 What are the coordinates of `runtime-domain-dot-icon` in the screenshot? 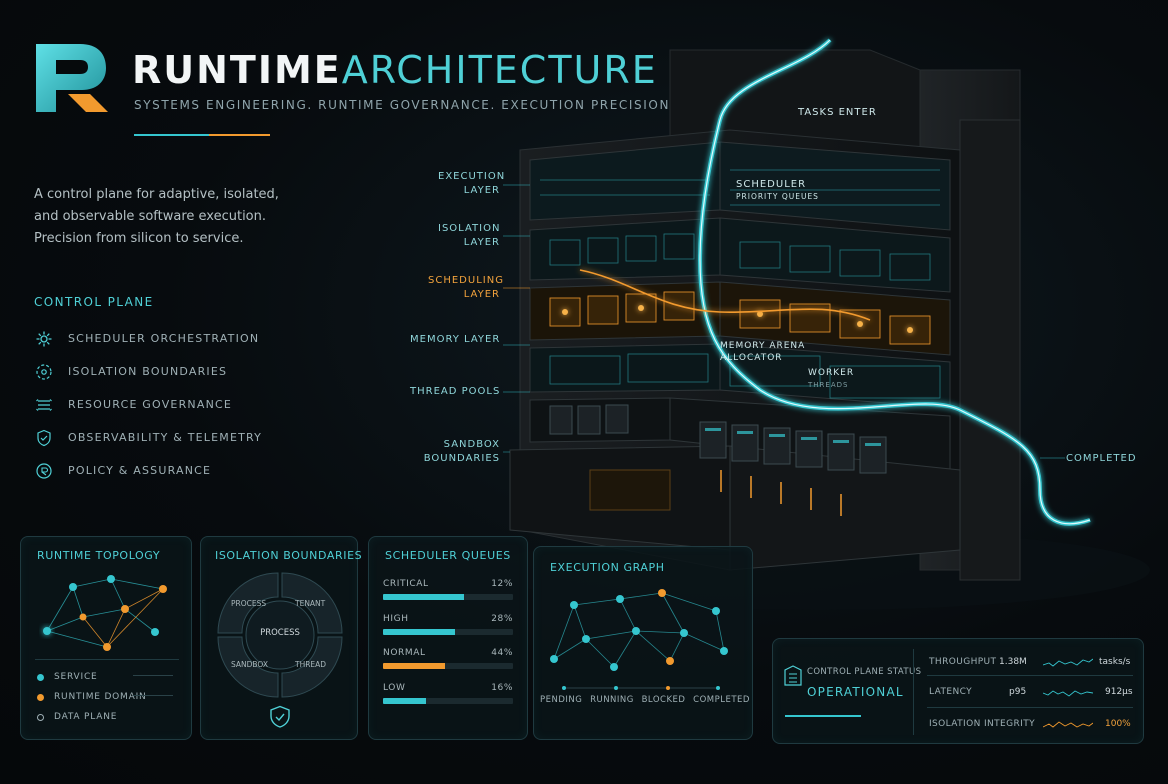 It's located at (40, 697).